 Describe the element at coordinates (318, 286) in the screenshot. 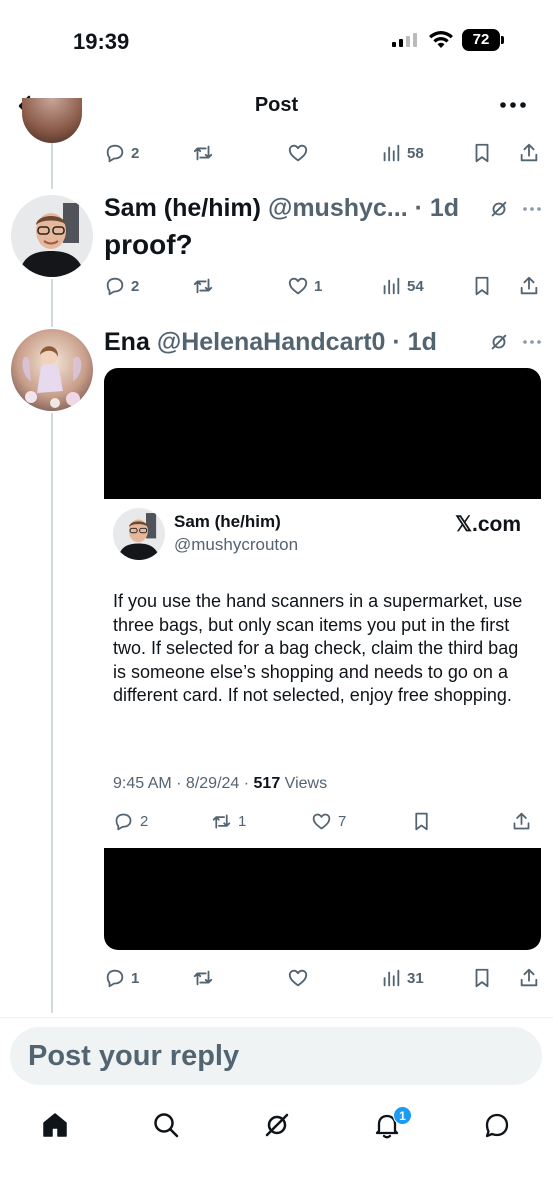

I see `like-count: 1` at that location.